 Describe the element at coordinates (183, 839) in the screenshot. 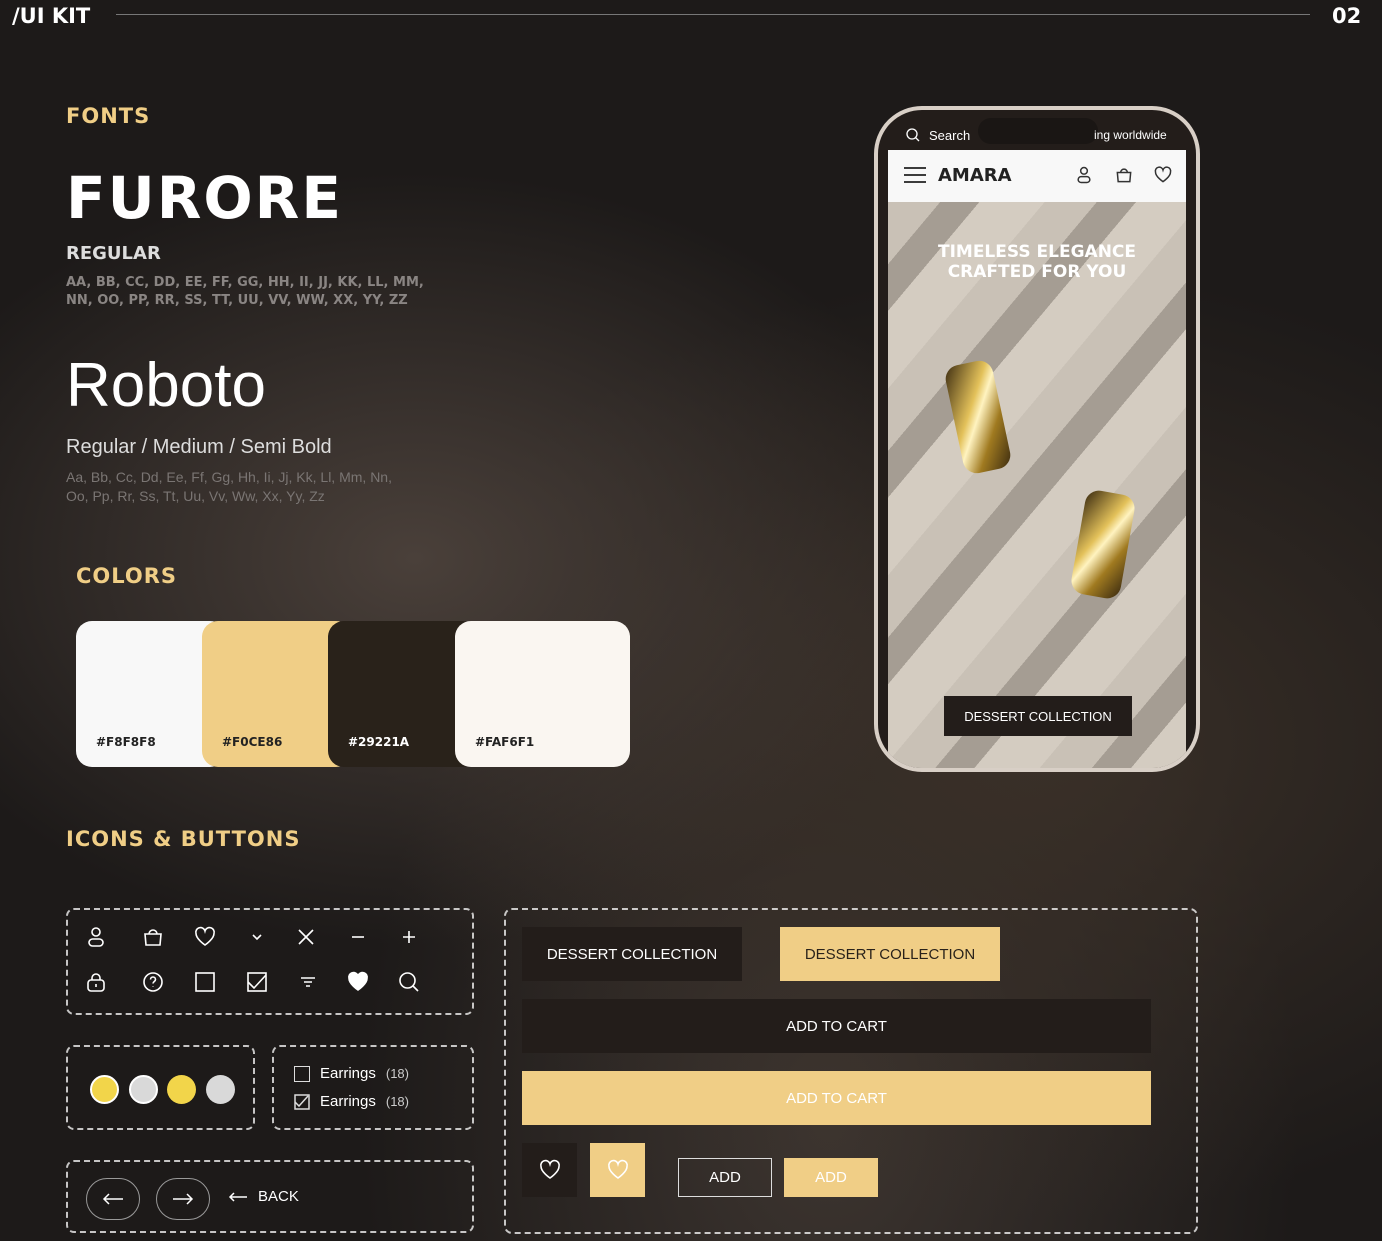

I see `section-icons-buttons: ICONS & BUTTONS` at that location.